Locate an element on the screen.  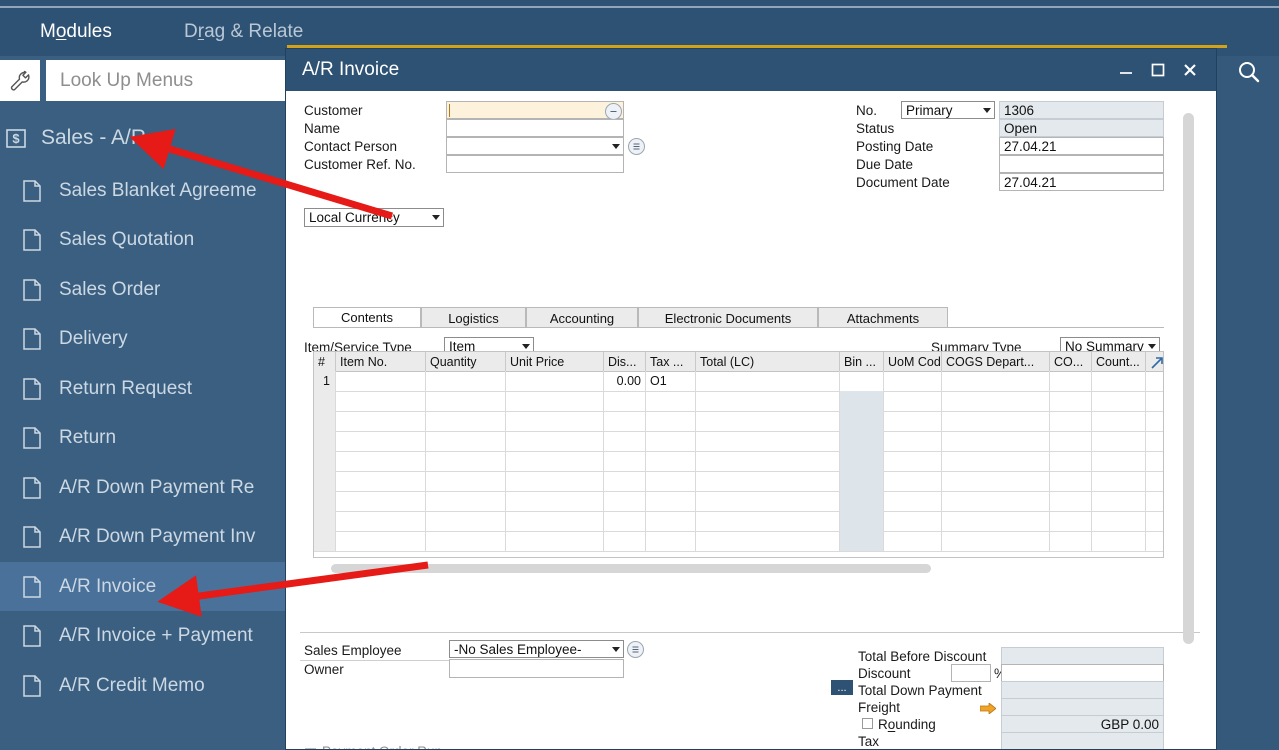
total-field-total-down-payment is located at coordinates (1082, 690).